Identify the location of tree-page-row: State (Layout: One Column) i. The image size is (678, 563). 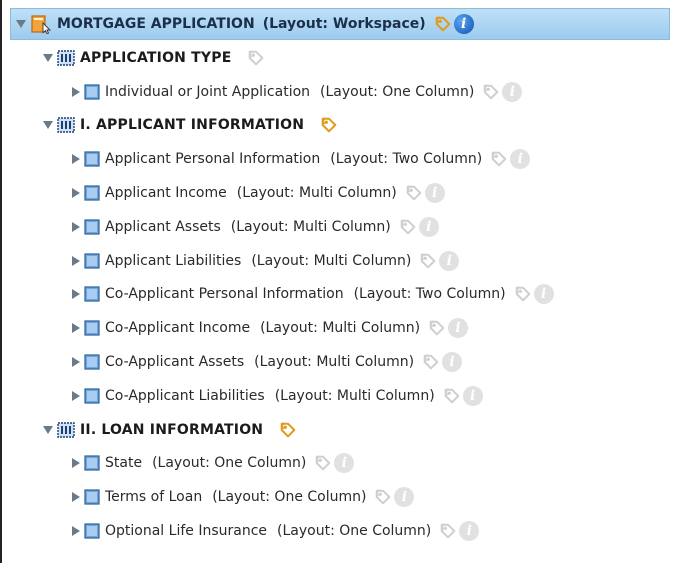
(213, 463).